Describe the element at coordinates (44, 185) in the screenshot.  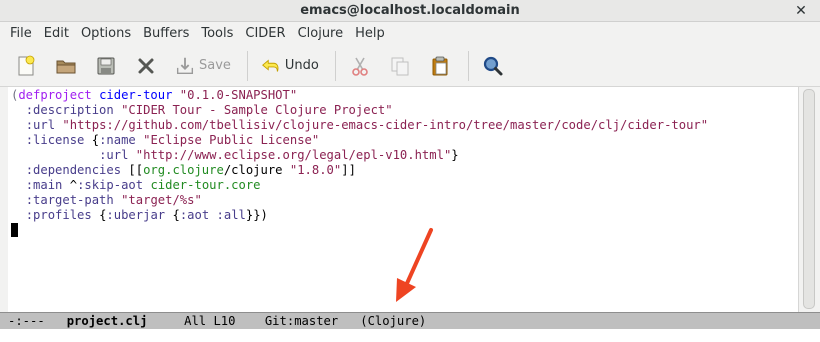
I see `code-token-kw: :main` at that location.